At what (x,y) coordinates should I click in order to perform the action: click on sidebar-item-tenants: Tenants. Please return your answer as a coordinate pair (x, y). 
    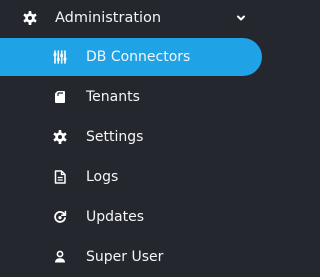
    Looking at the image, I should click on (138, 97).